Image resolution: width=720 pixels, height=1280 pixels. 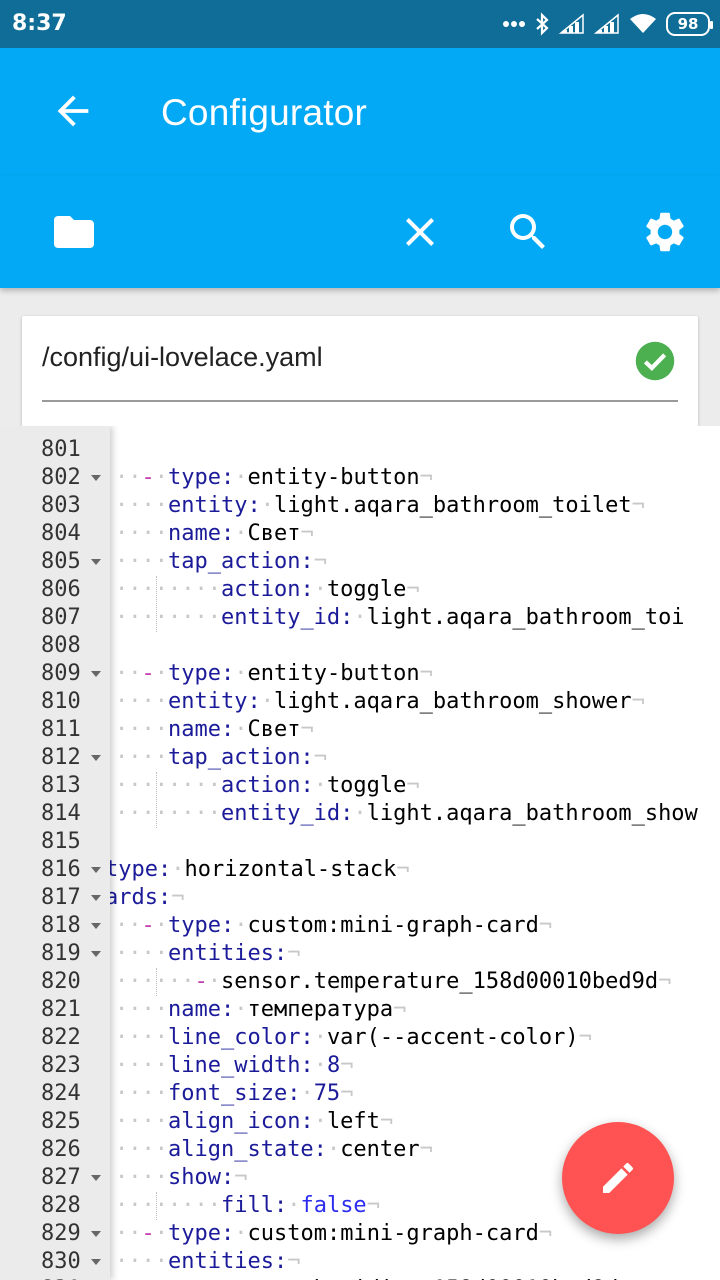 What do you see at coordinates (61, 701) in the screenshot?
I see `line-number-text: 810` at bounding box center [61, 701].